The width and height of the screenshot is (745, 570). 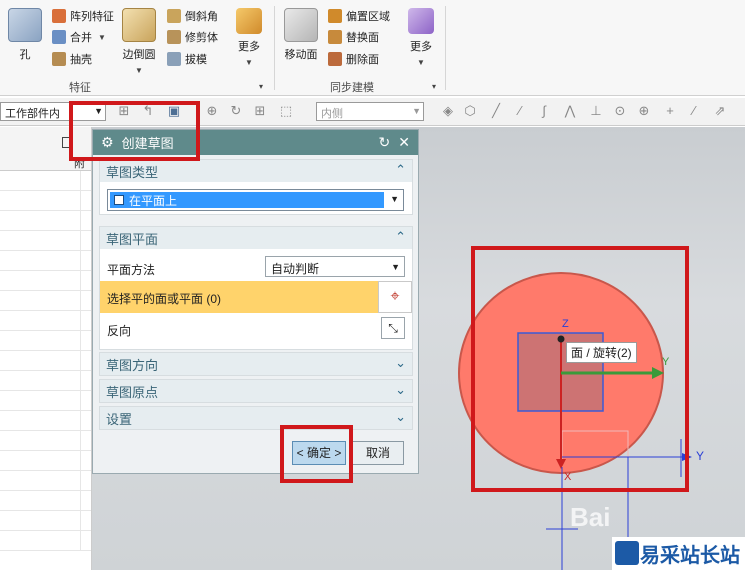 I want to click on move-face-icon, so click(x=301, y=25).